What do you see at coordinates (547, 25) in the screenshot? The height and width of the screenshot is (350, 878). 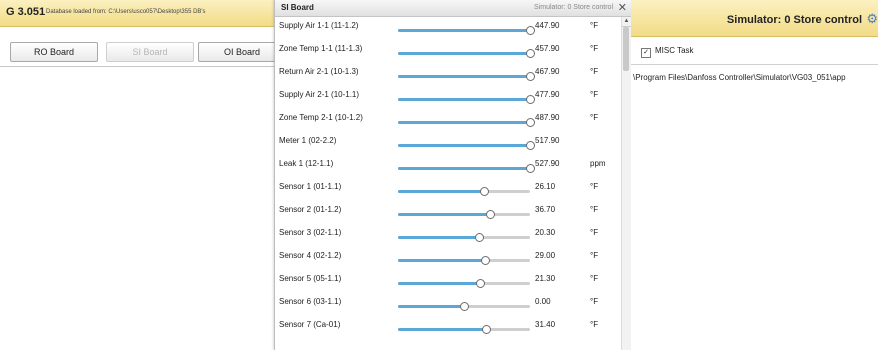 I see `sensor-value: 447.90` at bounding box center [547, 25].